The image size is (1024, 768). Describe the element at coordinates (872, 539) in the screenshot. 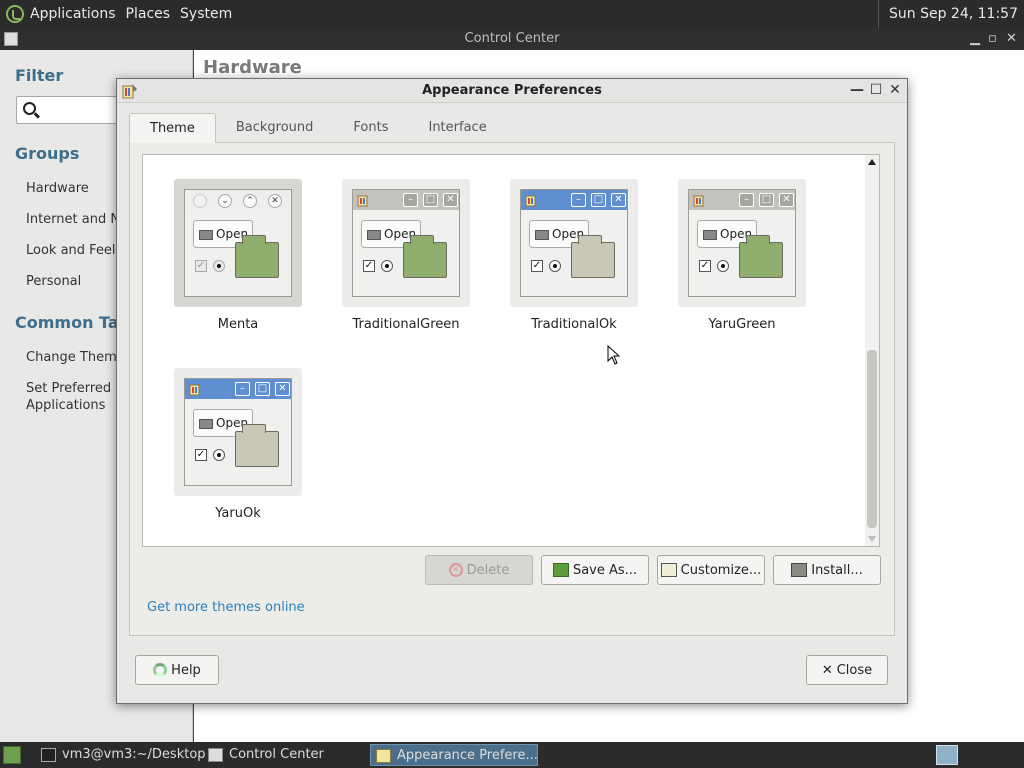

I see `scroll-down-icon` at that location.